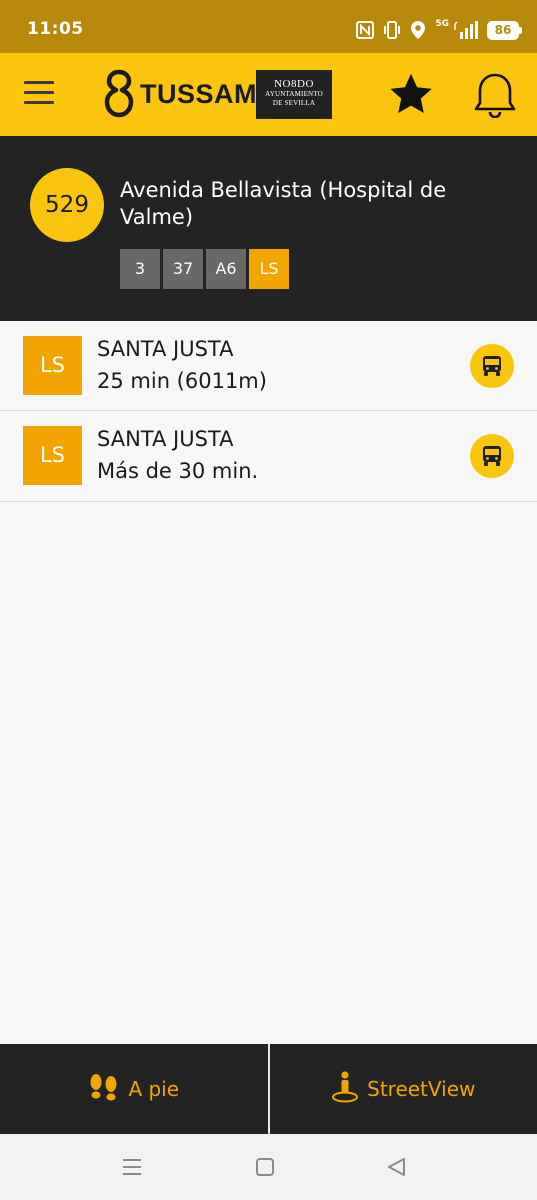 The image size is (537, 1200). I want to click on star-icon, so click(411, 96).